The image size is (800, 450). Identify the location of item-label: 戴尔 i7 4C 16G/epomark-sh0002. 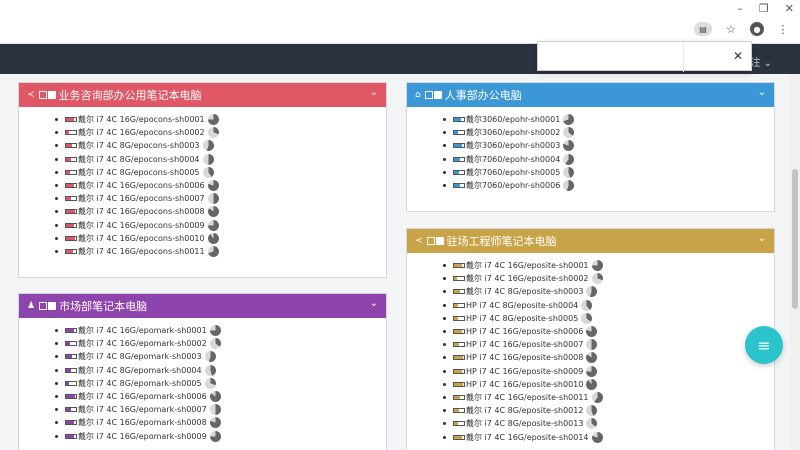
(142, 344).